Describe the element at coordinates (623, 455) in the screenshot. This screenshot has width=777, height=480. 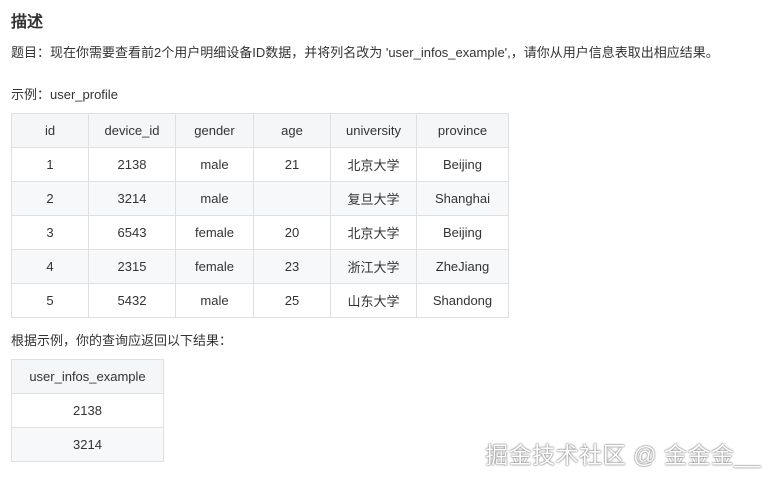
I see `watermark: 掘金技术社区 @ 金金金__` at that location.